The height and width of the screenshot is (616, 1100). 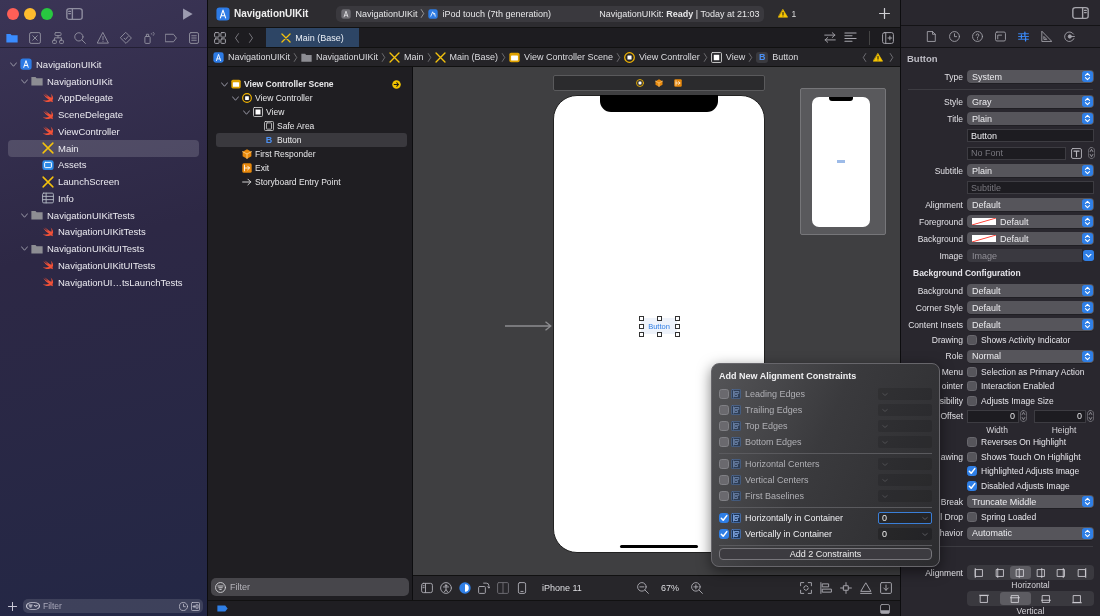 I want to click on navigator-item: NavigationUI…tsLaunchTests, so click(x=103, y=282).